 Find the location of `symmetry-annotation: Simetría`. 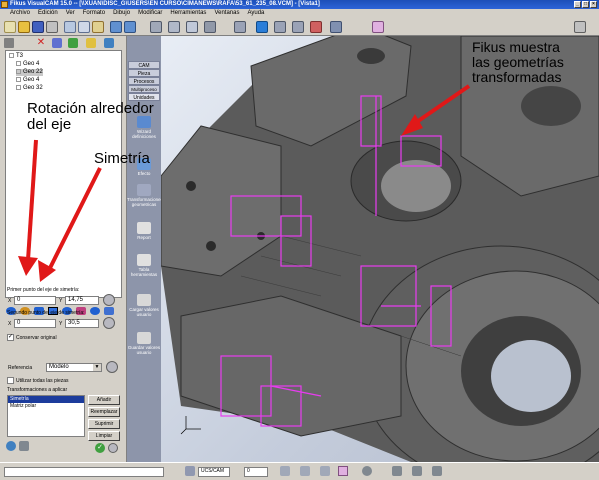

symmetry-annotation: Simetría is located at coordinates (122, 158).